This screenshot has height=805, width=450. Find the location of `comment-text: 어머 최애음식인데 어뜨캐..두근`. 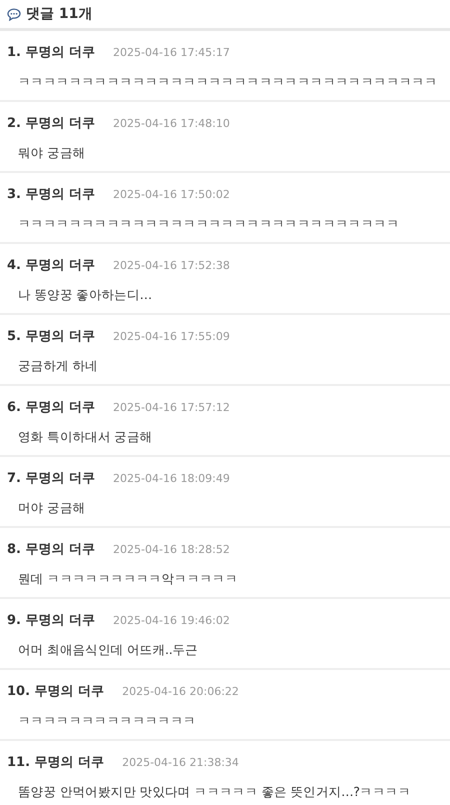

comment-text: 어머 최애음식인데 어뜨캐..두근 is located at coordinates (108, 650).